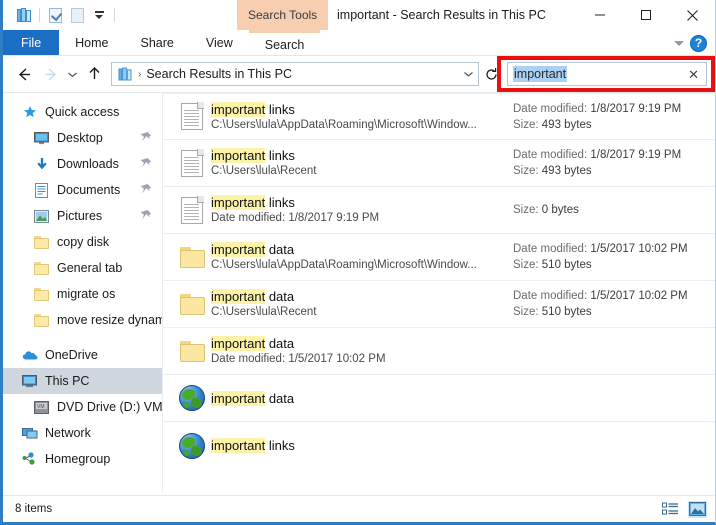 The image size is (716, 525). Describe the element at coordinates (31, 43) in the screenshot. I see `tab-file: File` at that location.